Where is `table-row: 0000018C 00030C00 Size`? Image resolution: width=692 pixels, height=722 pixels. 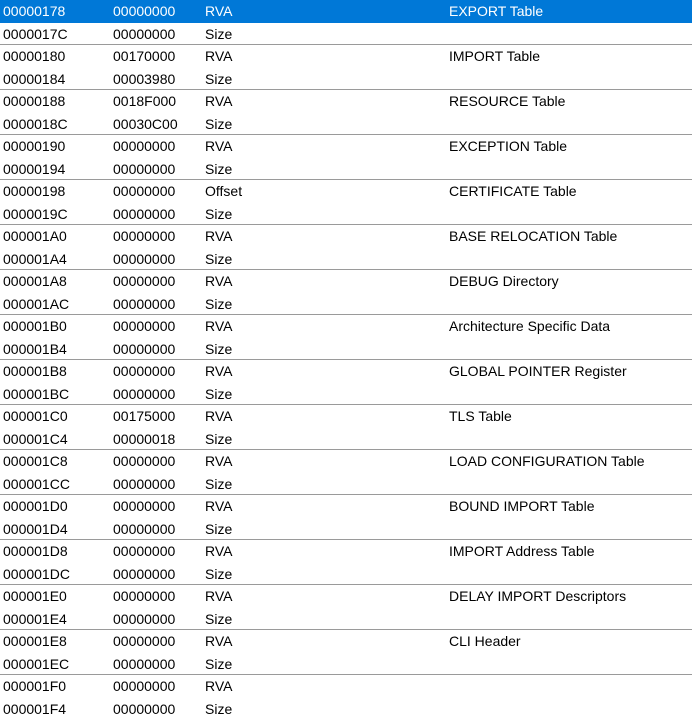 table-row: 0000018C 00030C00 Size is located at coordinates (346, 124).